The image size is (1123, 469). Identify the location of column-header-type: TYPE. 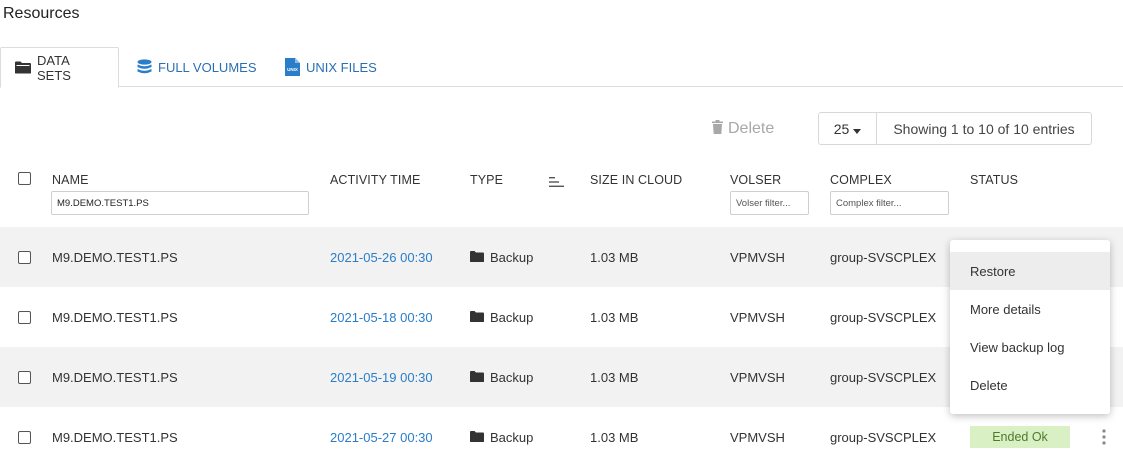
(486, 180).